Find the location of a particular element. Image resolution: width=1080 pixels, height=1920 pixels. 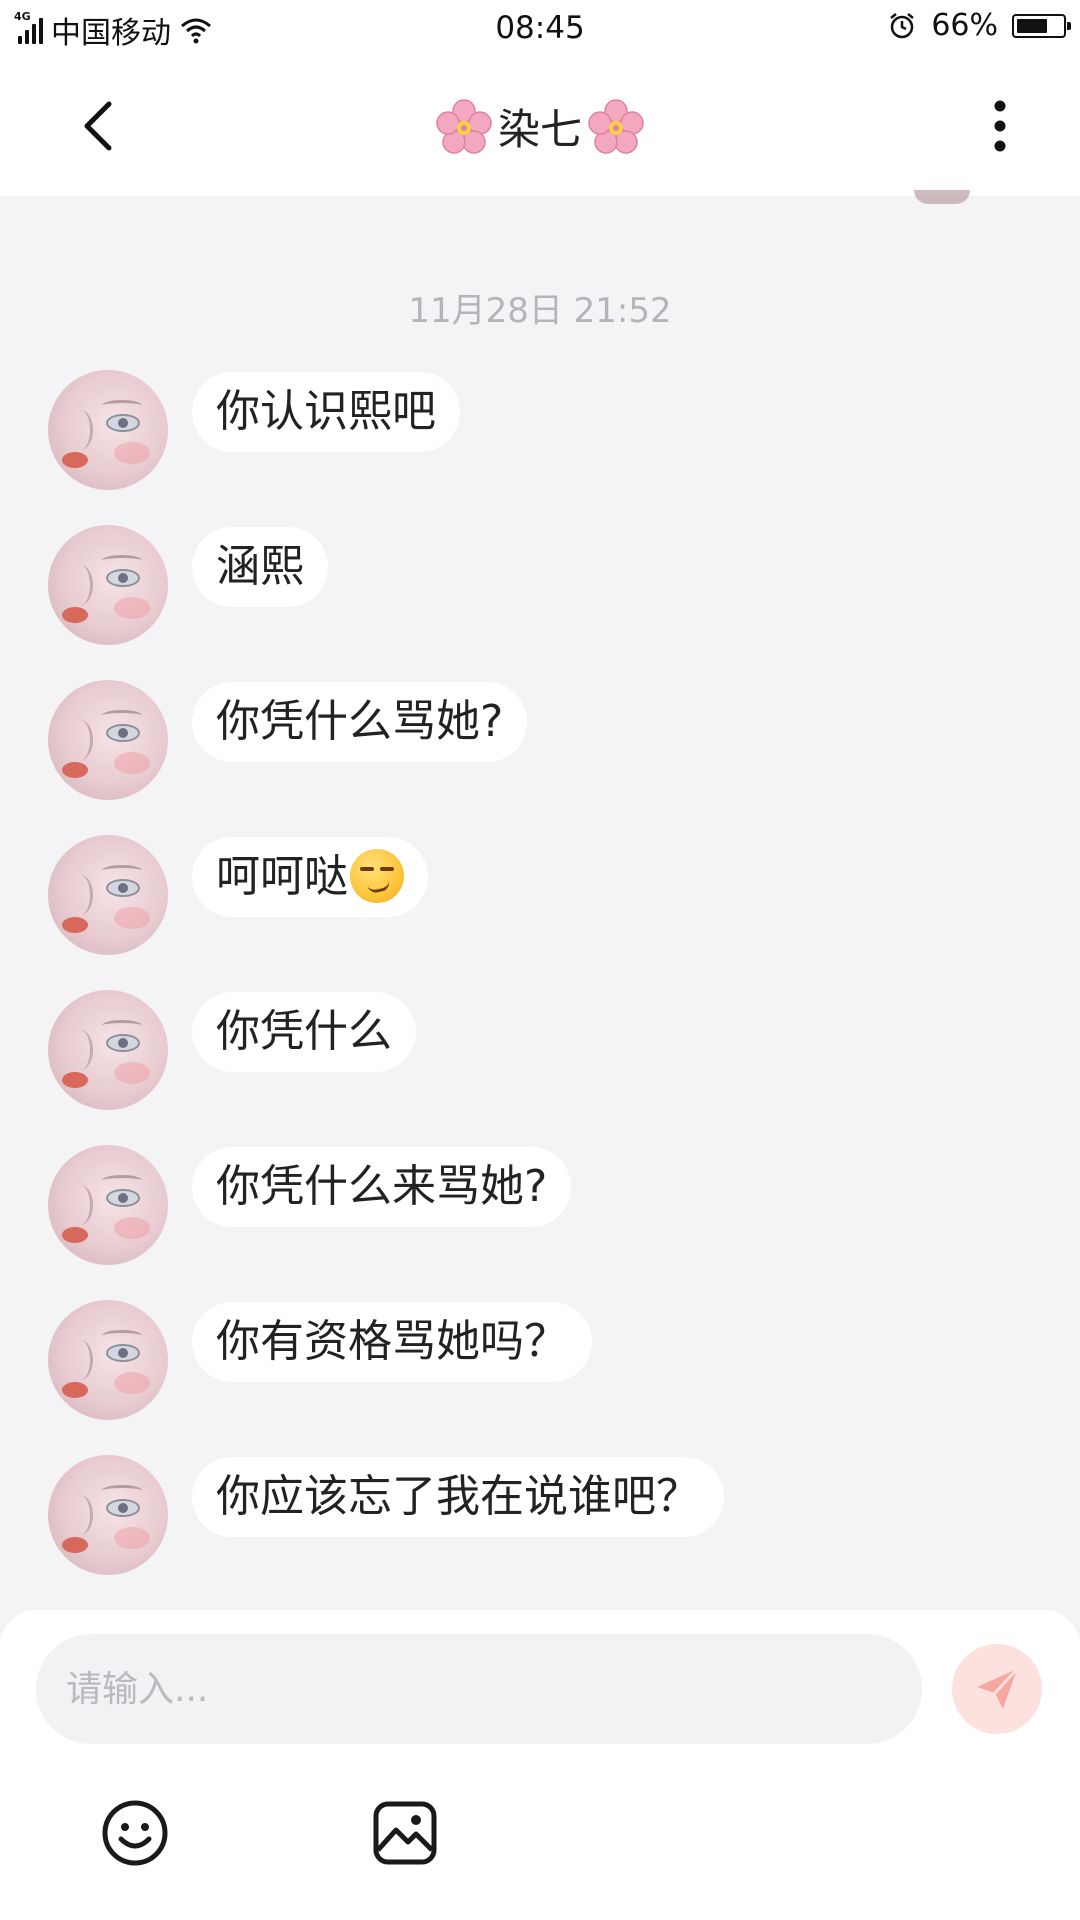

chat-title: 染七 is located at coordinates (540, 126).